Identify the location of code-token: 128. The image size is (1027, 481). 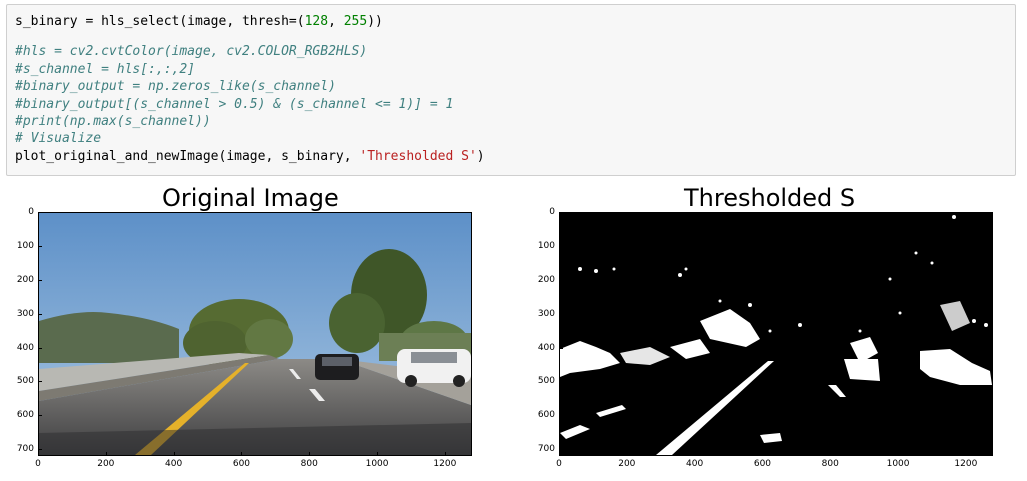
(316, 21).